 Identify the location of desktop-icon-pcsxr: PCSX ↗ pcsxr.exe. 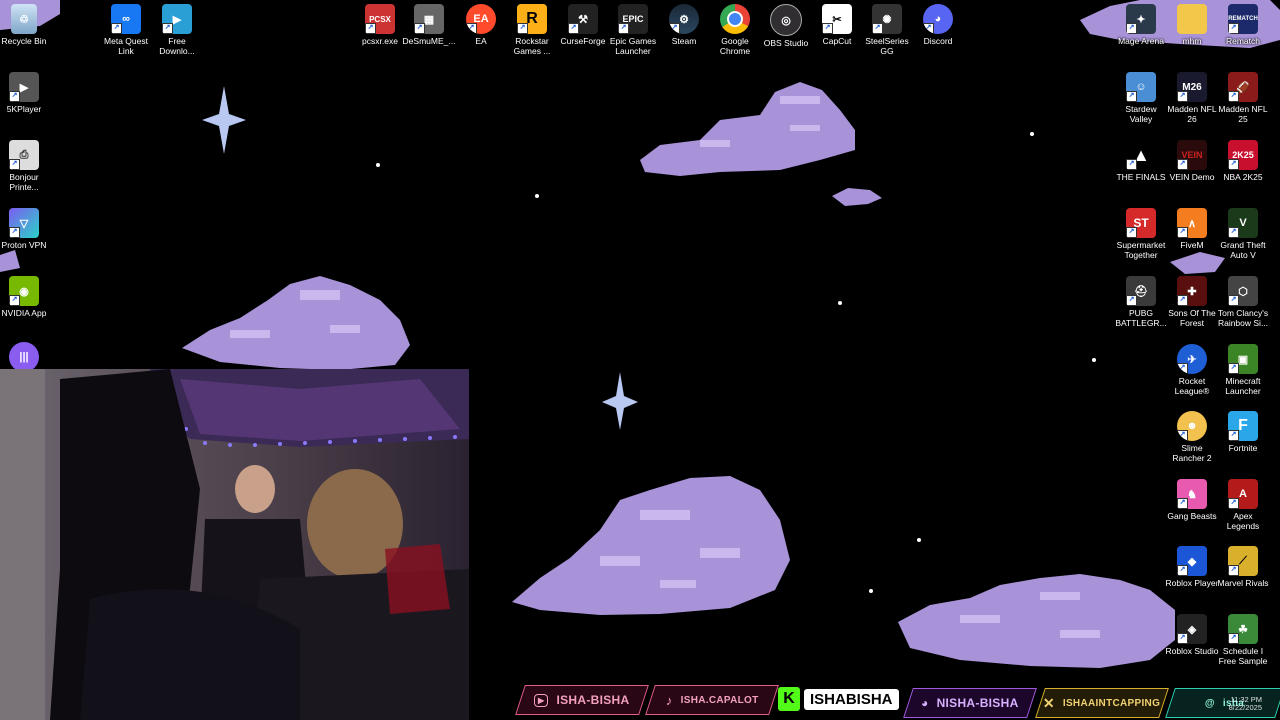
(380, 23).